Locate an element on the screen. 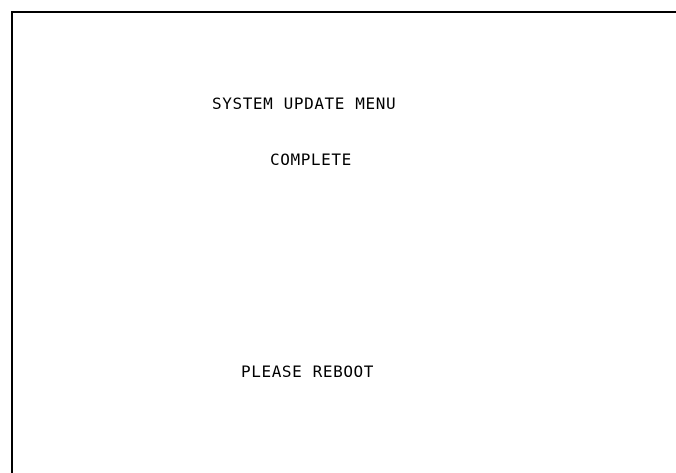 The width and height of the screenshot is (676, 473). reboot-prompt-text: PLEASE REBOOT is located at coordinates (308, 371).